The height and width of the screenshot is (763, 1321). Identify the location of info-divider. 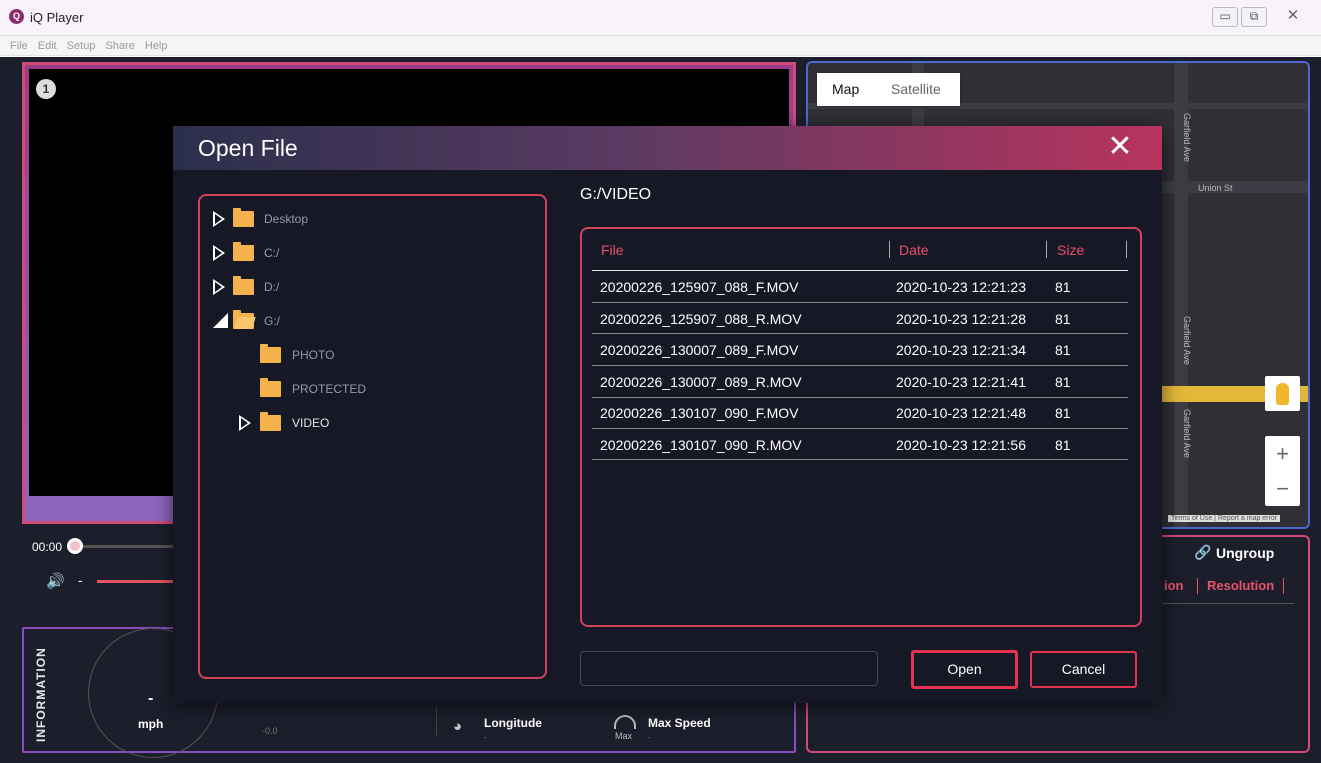
(436, 721).